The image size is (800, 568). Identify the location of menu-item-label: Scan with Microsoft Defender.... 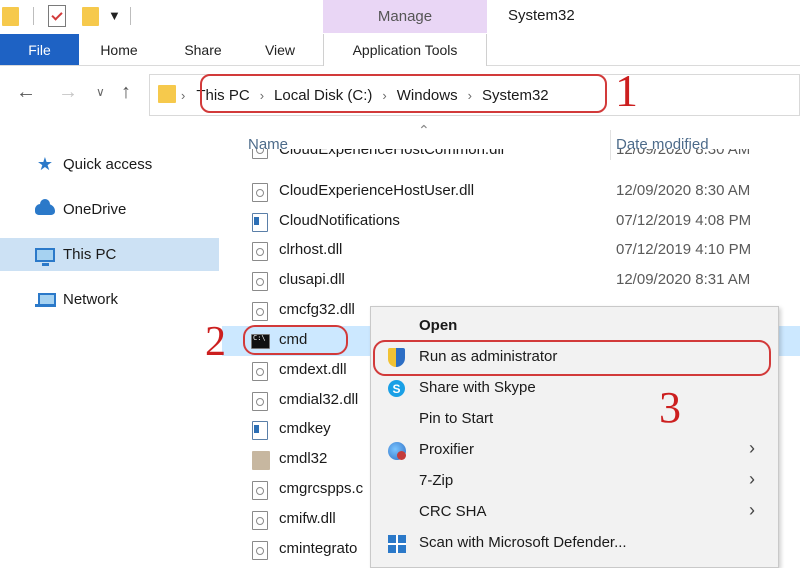
(523, 542).